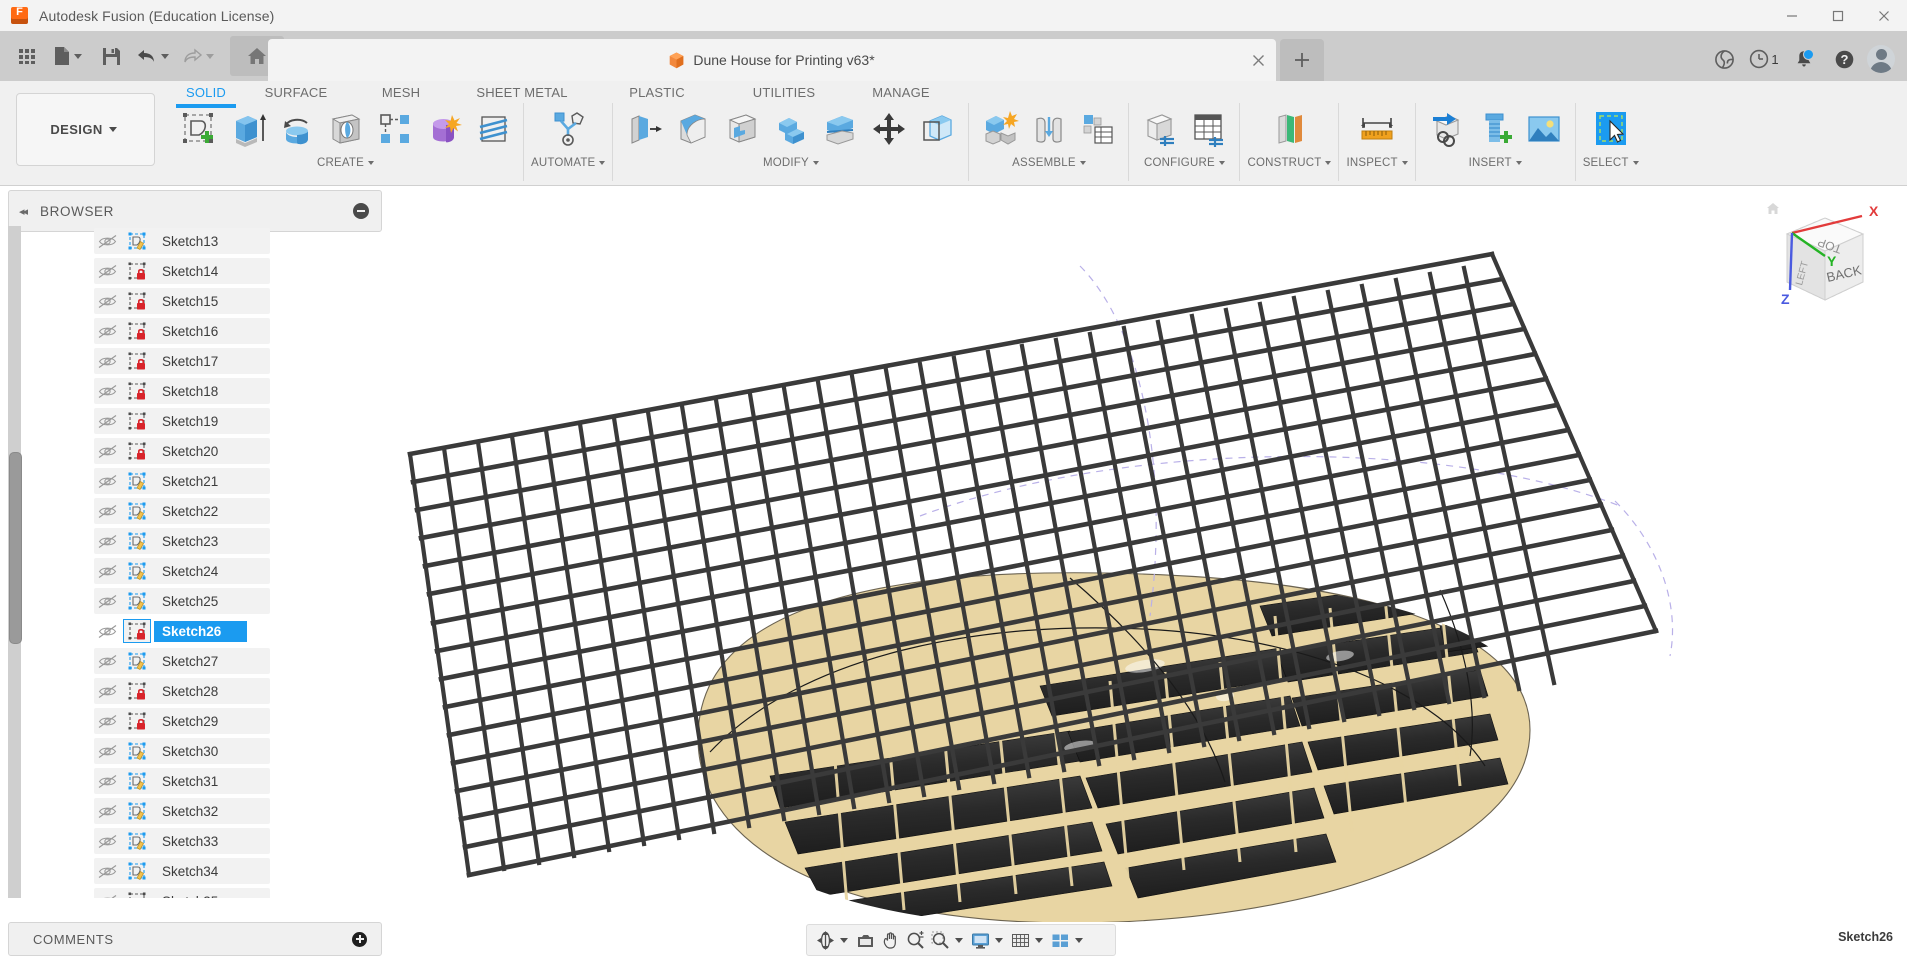 Image resolution: width=1907 pixels, height=956 pixels. What do you see at coordinates (191, 751) in the screenshot?
I see `browser-item-sketch30: Sketch30` at bounding box center [191, 751].